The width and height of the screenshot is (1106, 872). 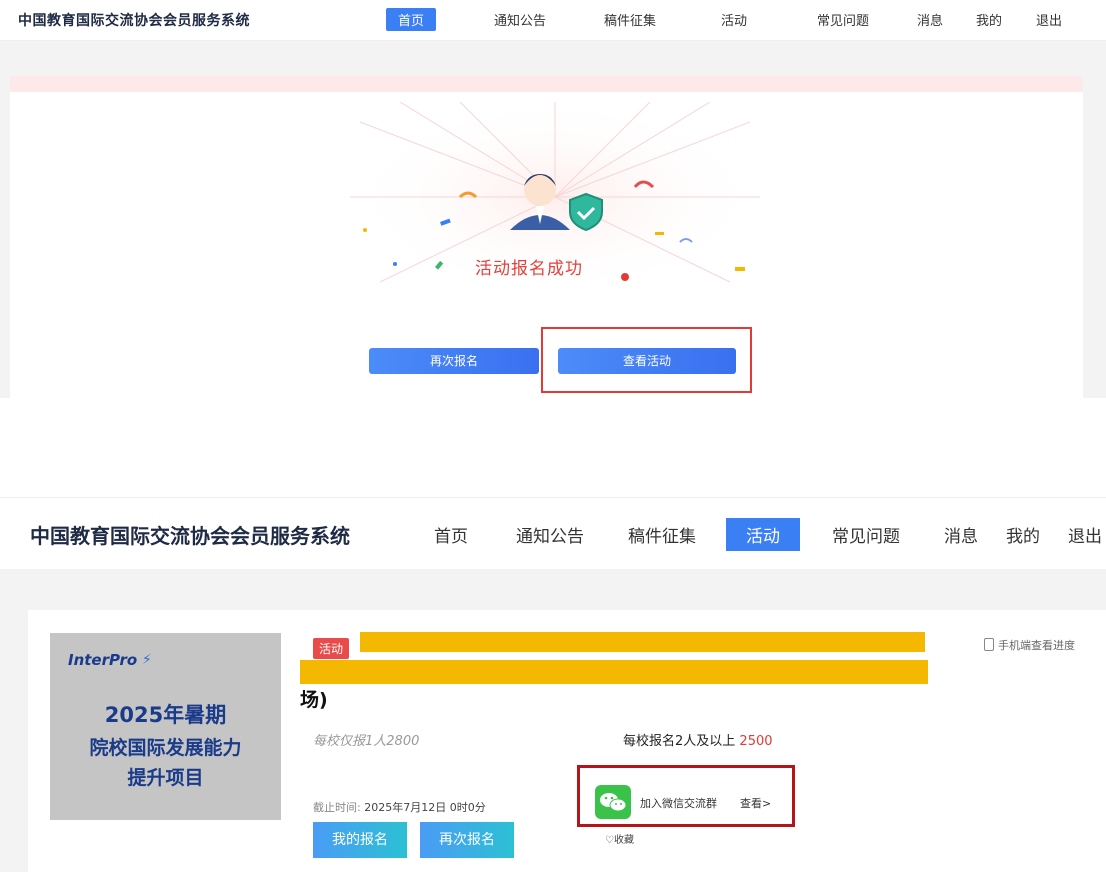 What do you see at coordinates (619, 838) in the screenshot?
I see `favorite-button: ♡收藏` at bounding box center [619, 838].